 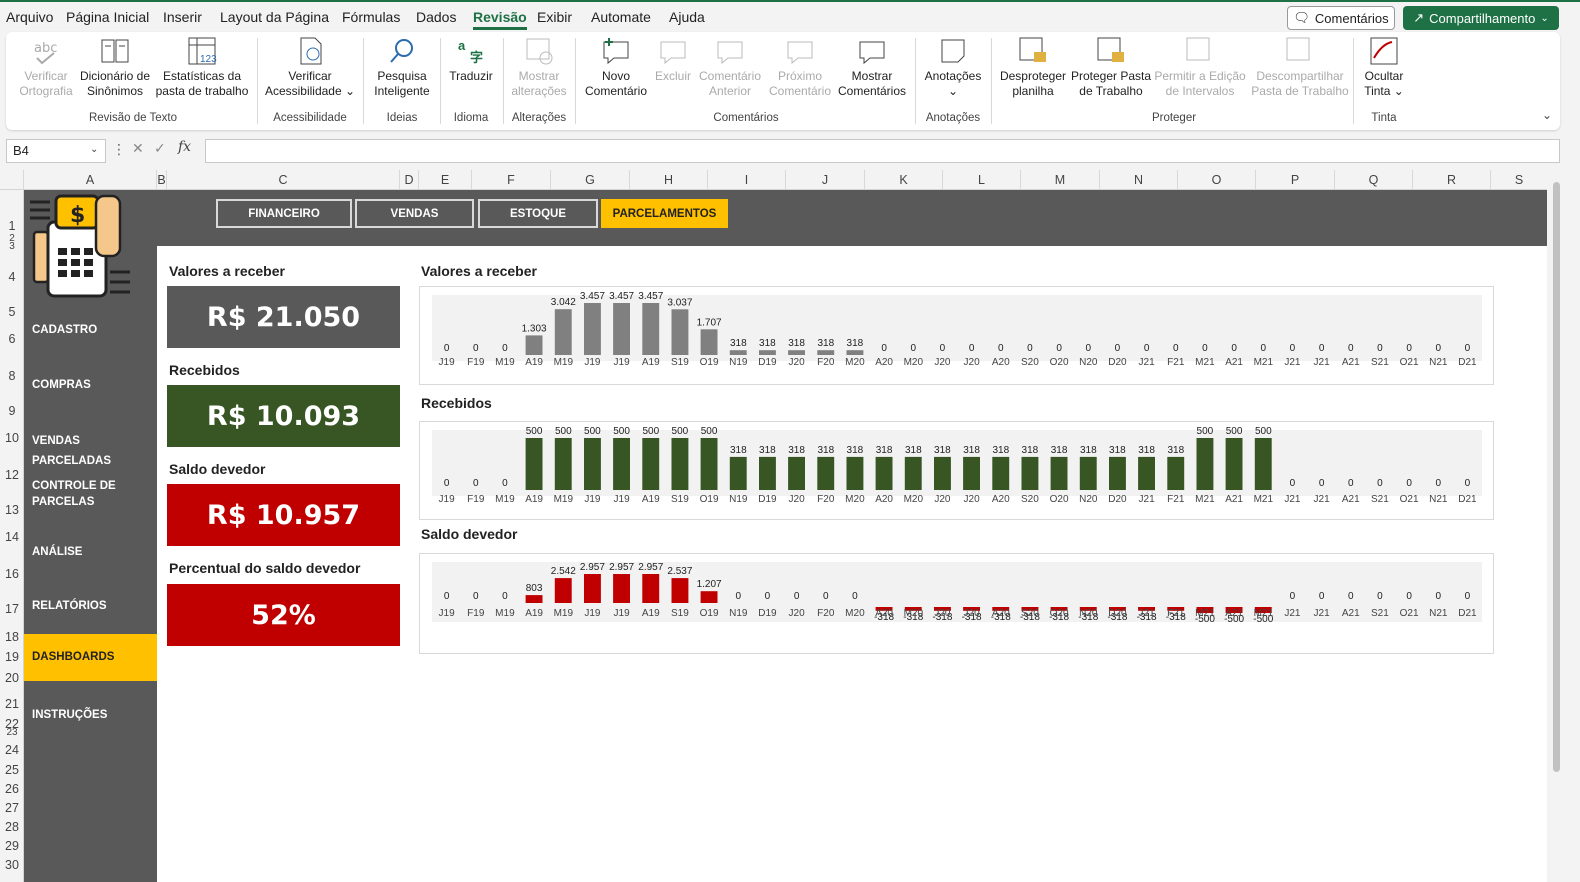 I want to click on previous-comment-button: Comentário Anterior, so click(x=730, y=67).